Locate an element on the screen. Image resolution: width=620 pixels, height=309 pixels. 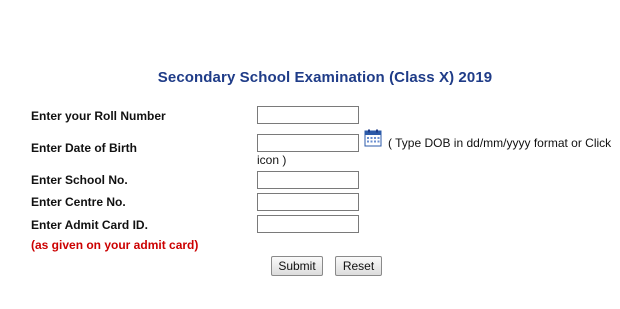
roll-number-label: Enter your Roll Number is located at coordinates (98, 116).